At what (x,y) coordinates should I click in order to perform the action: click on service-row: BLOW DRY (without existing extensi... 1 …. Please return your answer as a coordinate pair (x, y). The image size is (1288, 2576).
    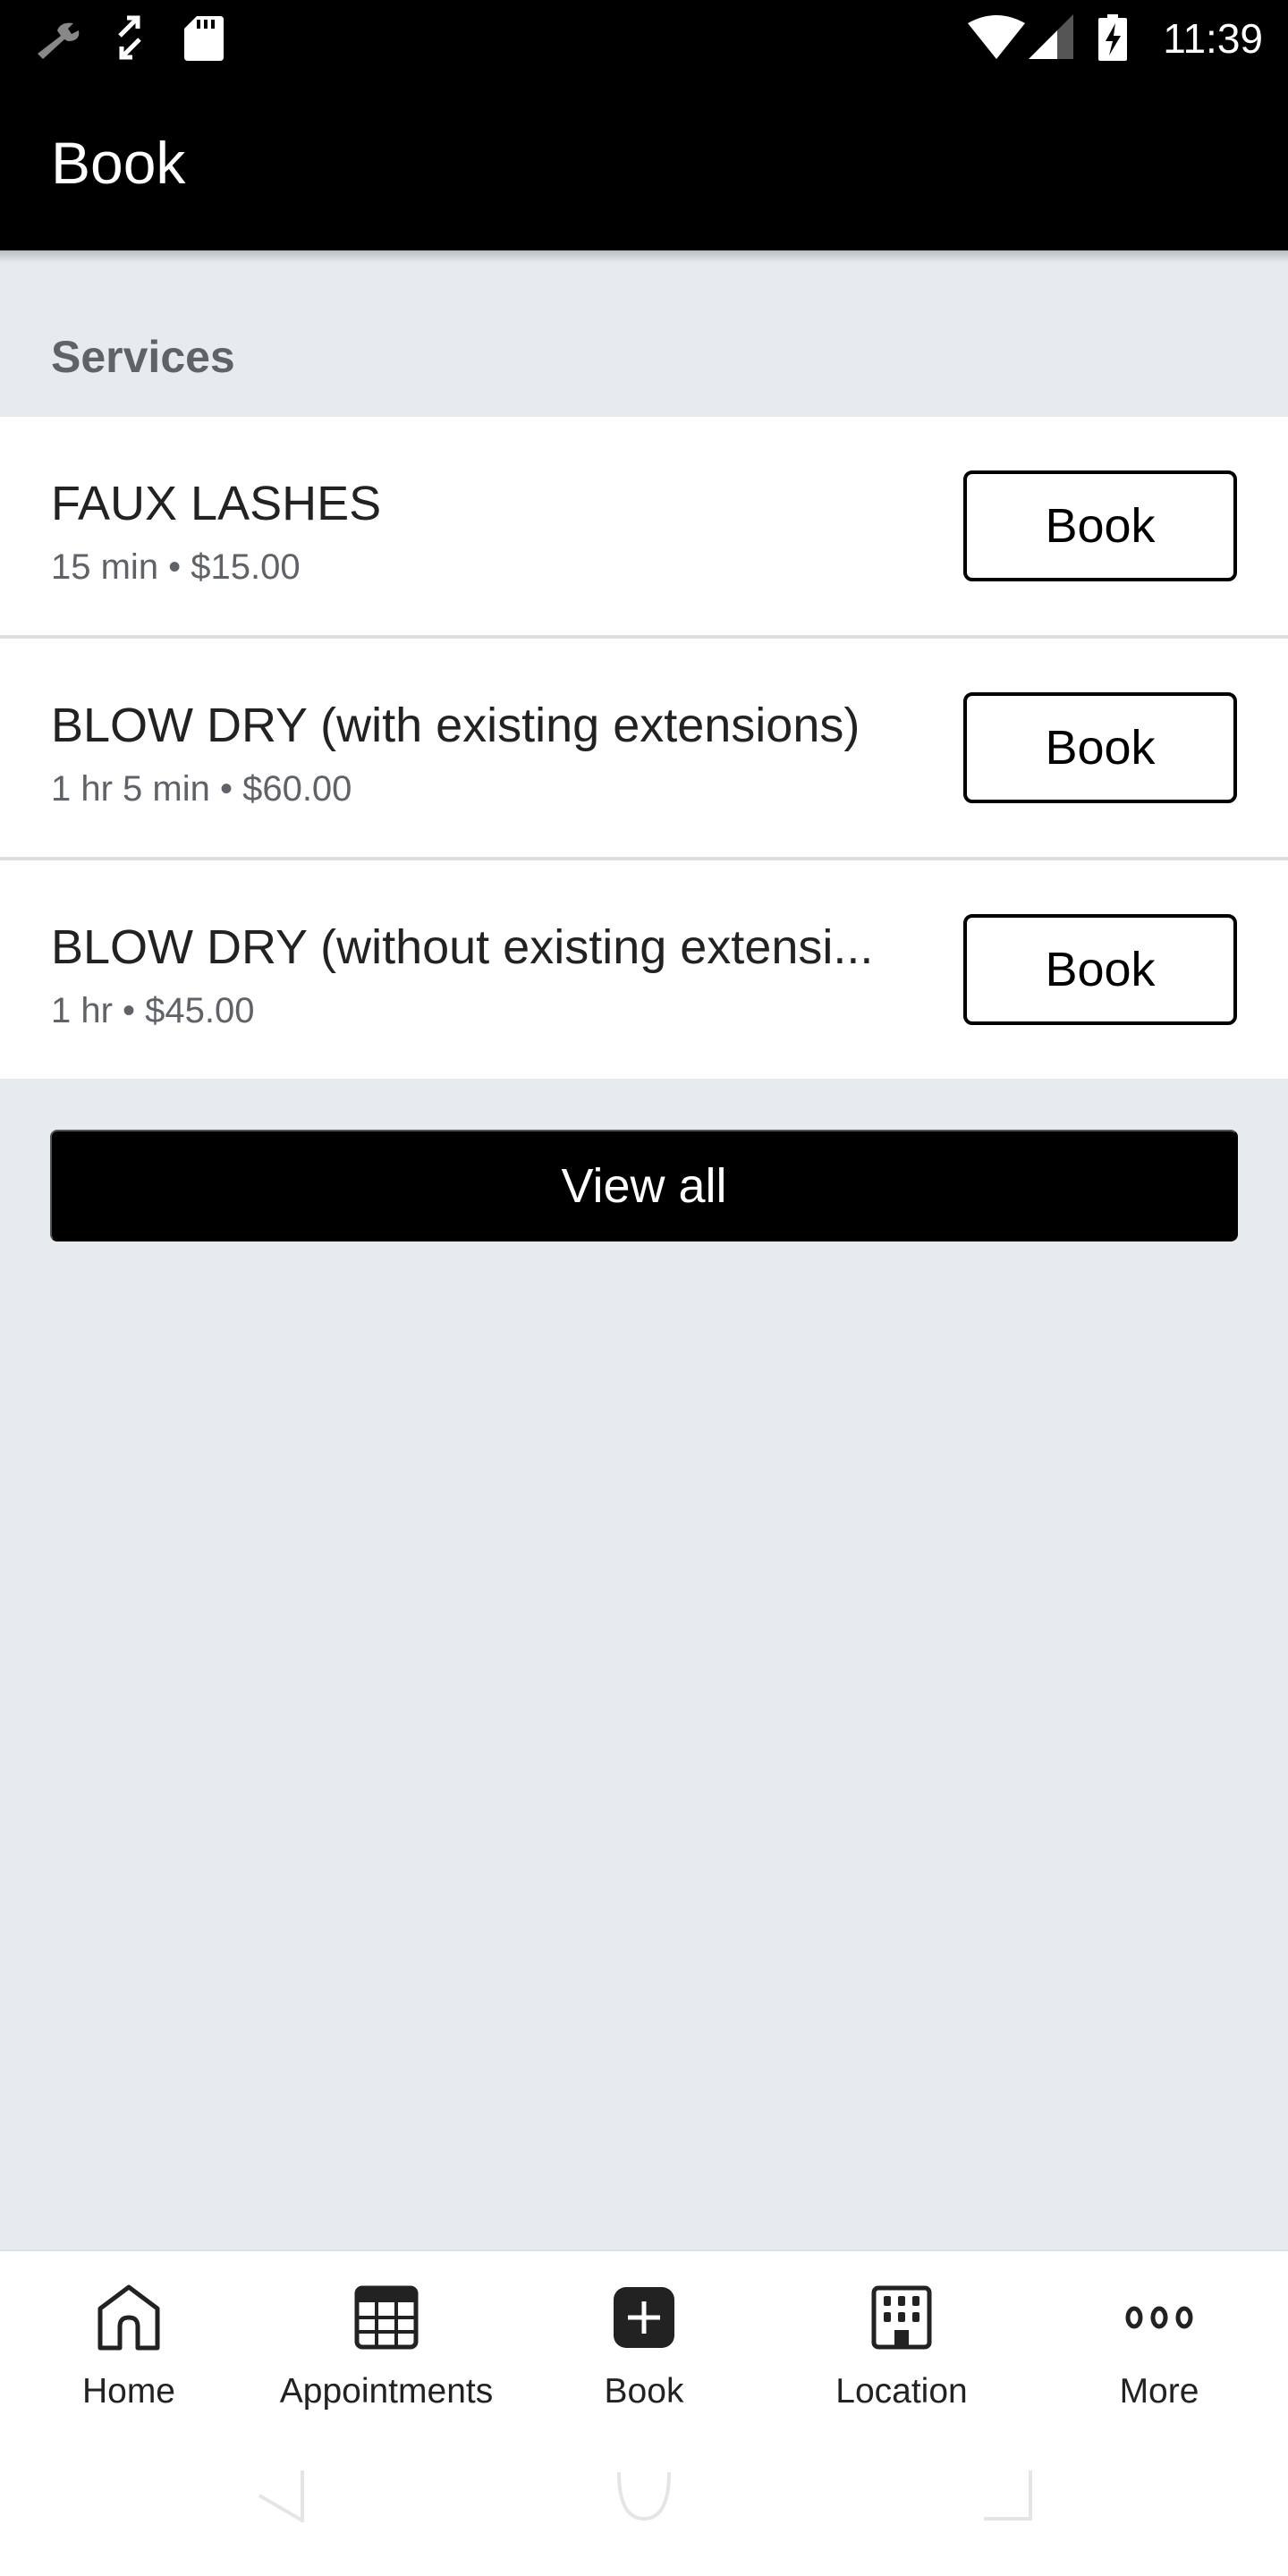
    Looking at the image, I should click on (644, 969).